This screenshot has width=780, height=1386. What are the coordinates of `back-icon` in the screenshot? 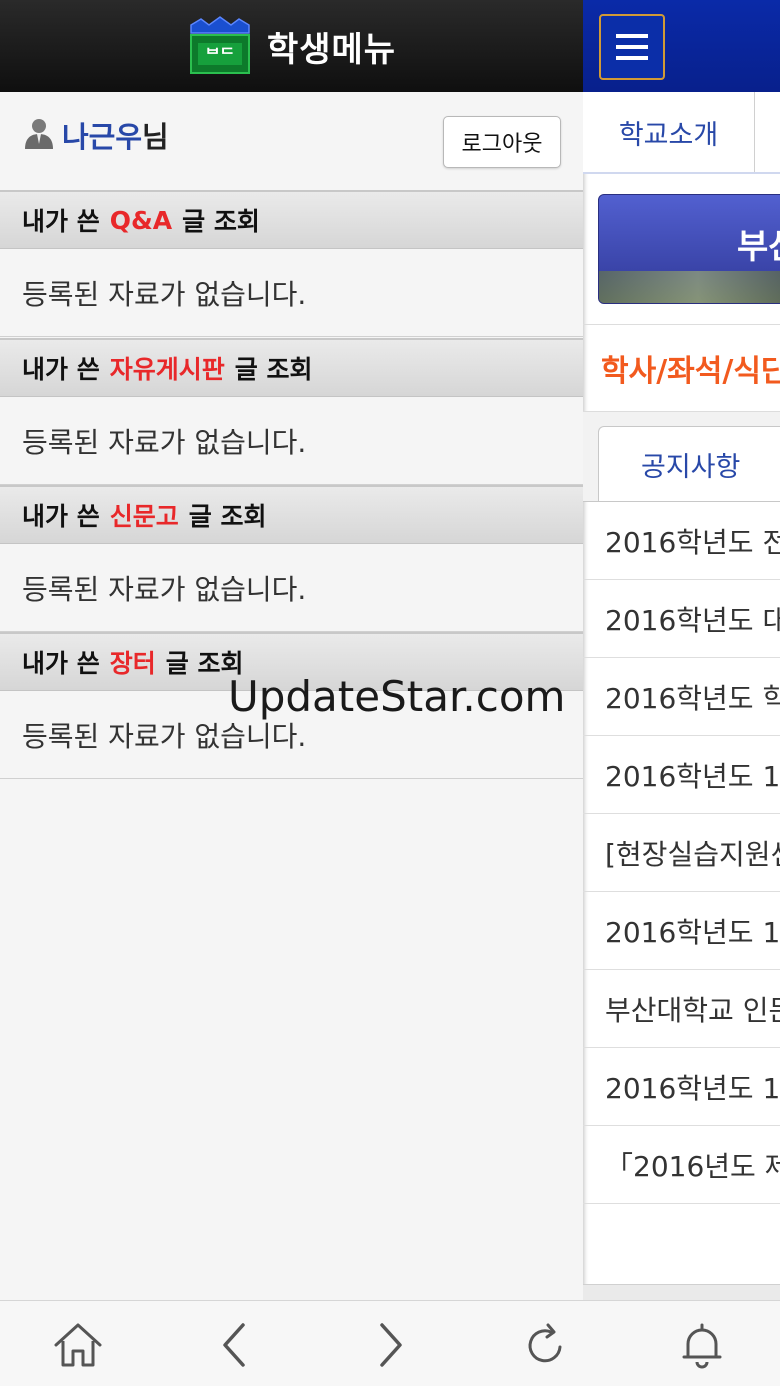 It's located at (235, 1345).